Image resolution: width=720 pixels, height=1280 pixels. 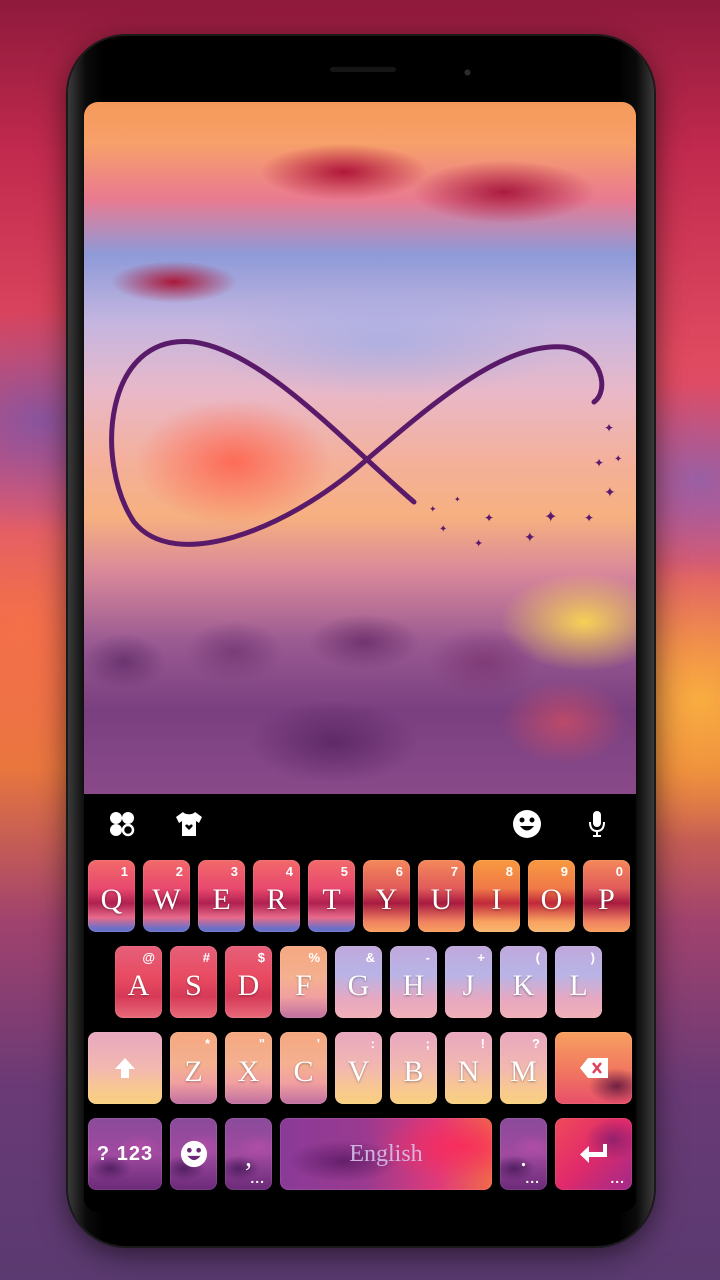 I want to click on key-r: R4, so click(x=276, y=896).